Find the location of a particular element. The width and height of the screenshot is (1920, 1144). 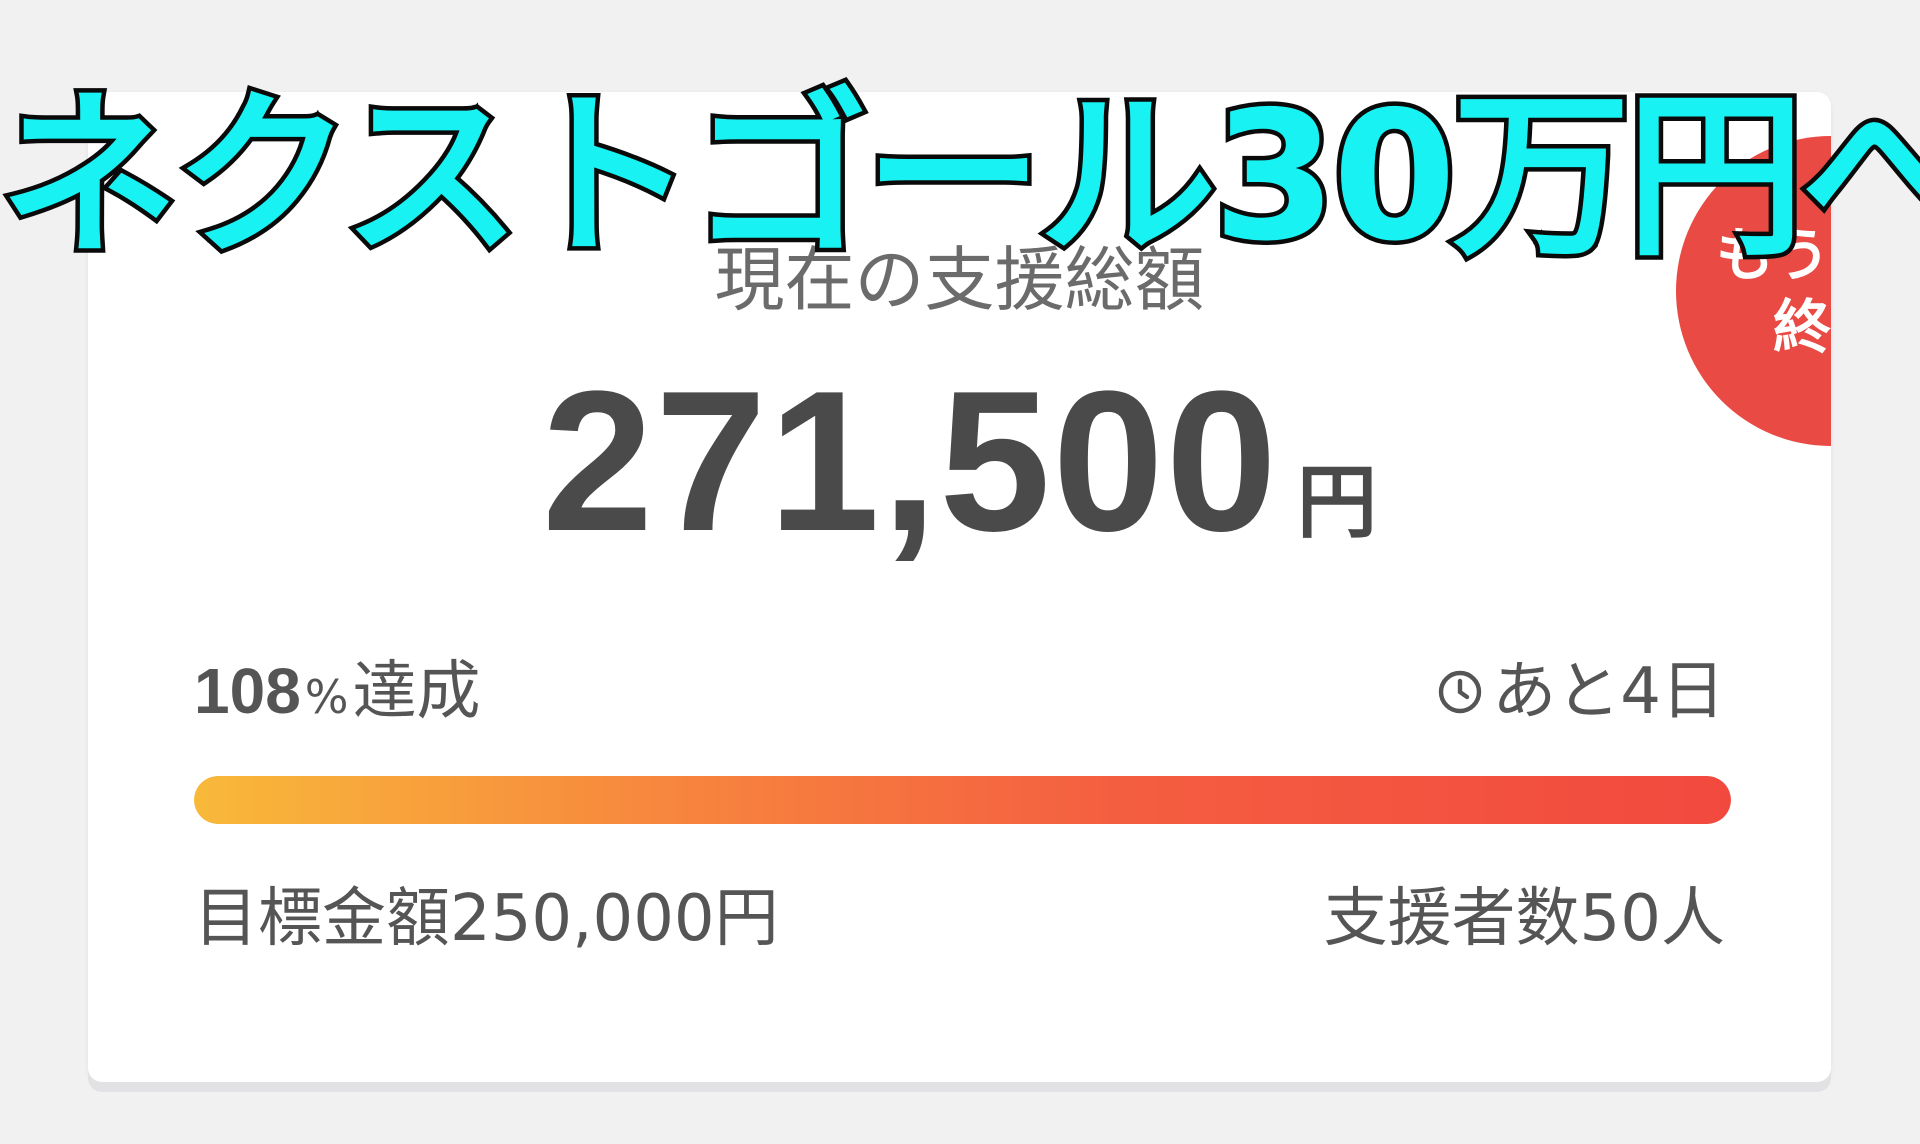

amount-unit: 円 is located at coordinates (1336, 502).